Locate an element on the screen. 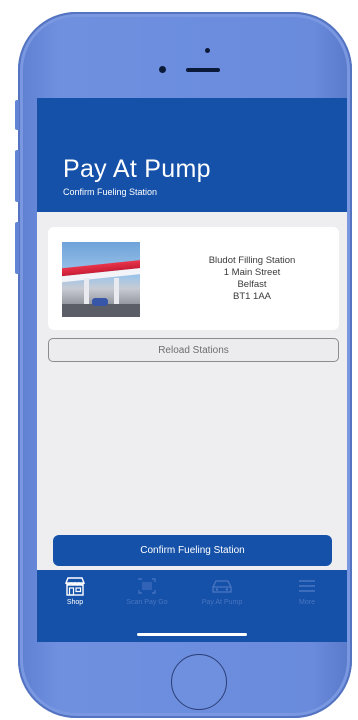  tab-label: Pay At Pump is located at coordinates (222, 602).